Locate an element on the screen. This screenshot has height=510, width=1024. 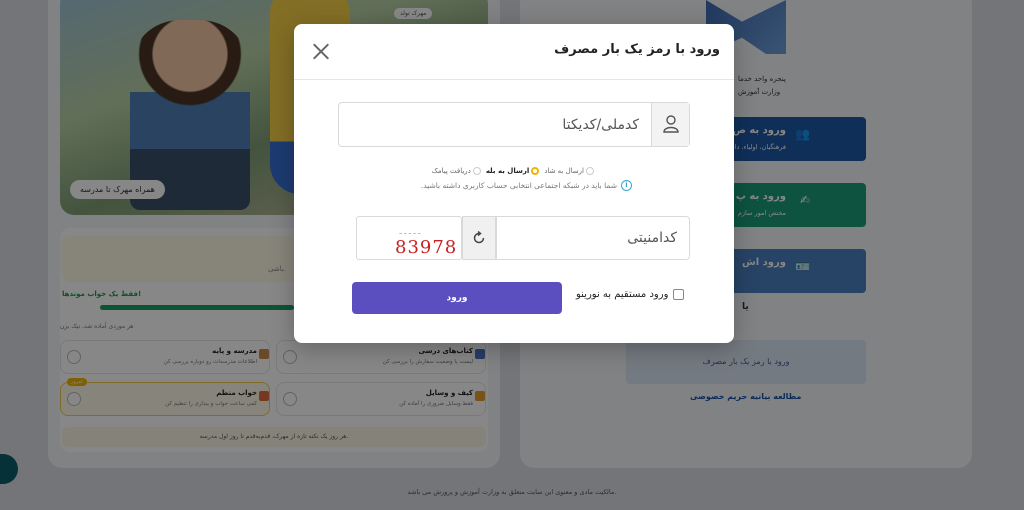
login-button: ورود is located at coordinates (457, 298).